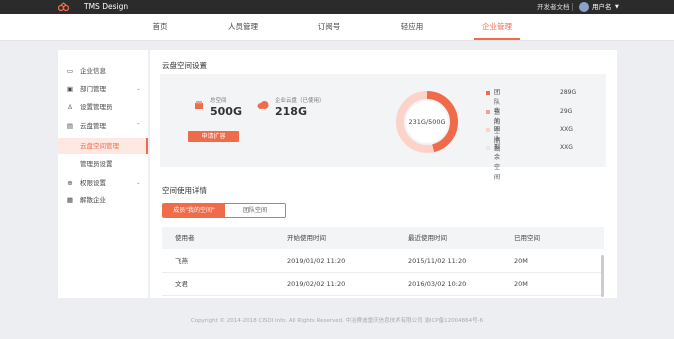 This screenshot has width=674, height=339. What do you see at coordinates (70, 89) in the screenshot?
I see `department-icon: ▣` at bounding box center [70, 89].